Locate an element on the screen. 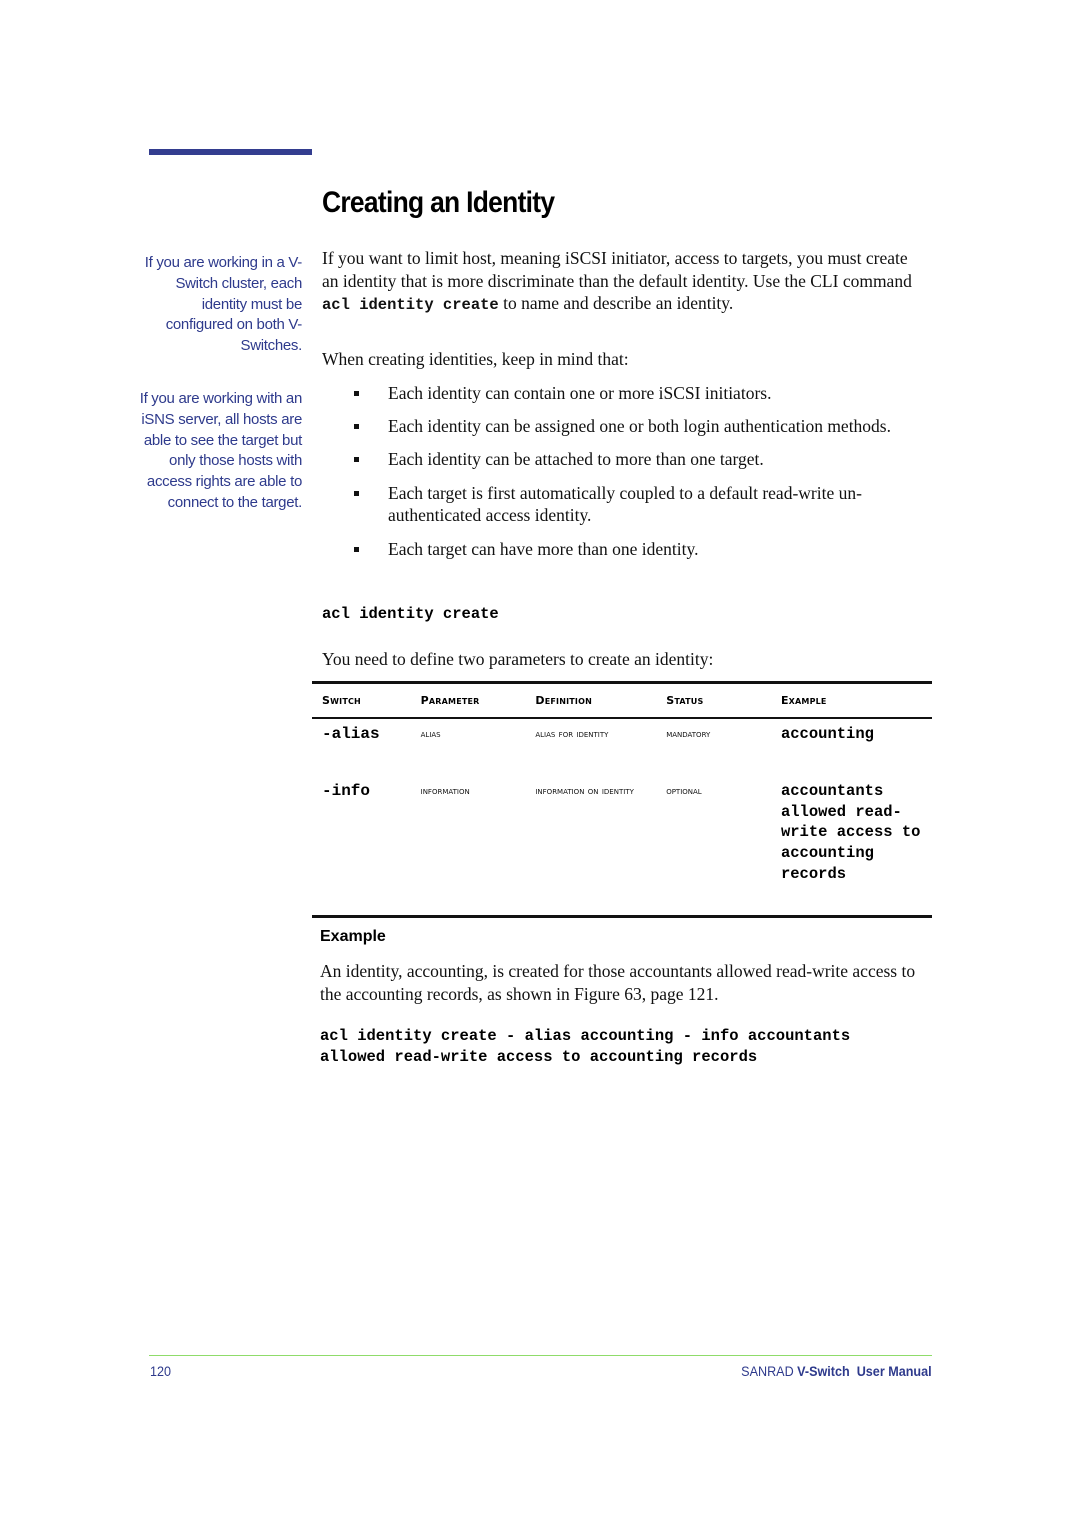  cell-switch: -info is located at coordinates (346, 791).